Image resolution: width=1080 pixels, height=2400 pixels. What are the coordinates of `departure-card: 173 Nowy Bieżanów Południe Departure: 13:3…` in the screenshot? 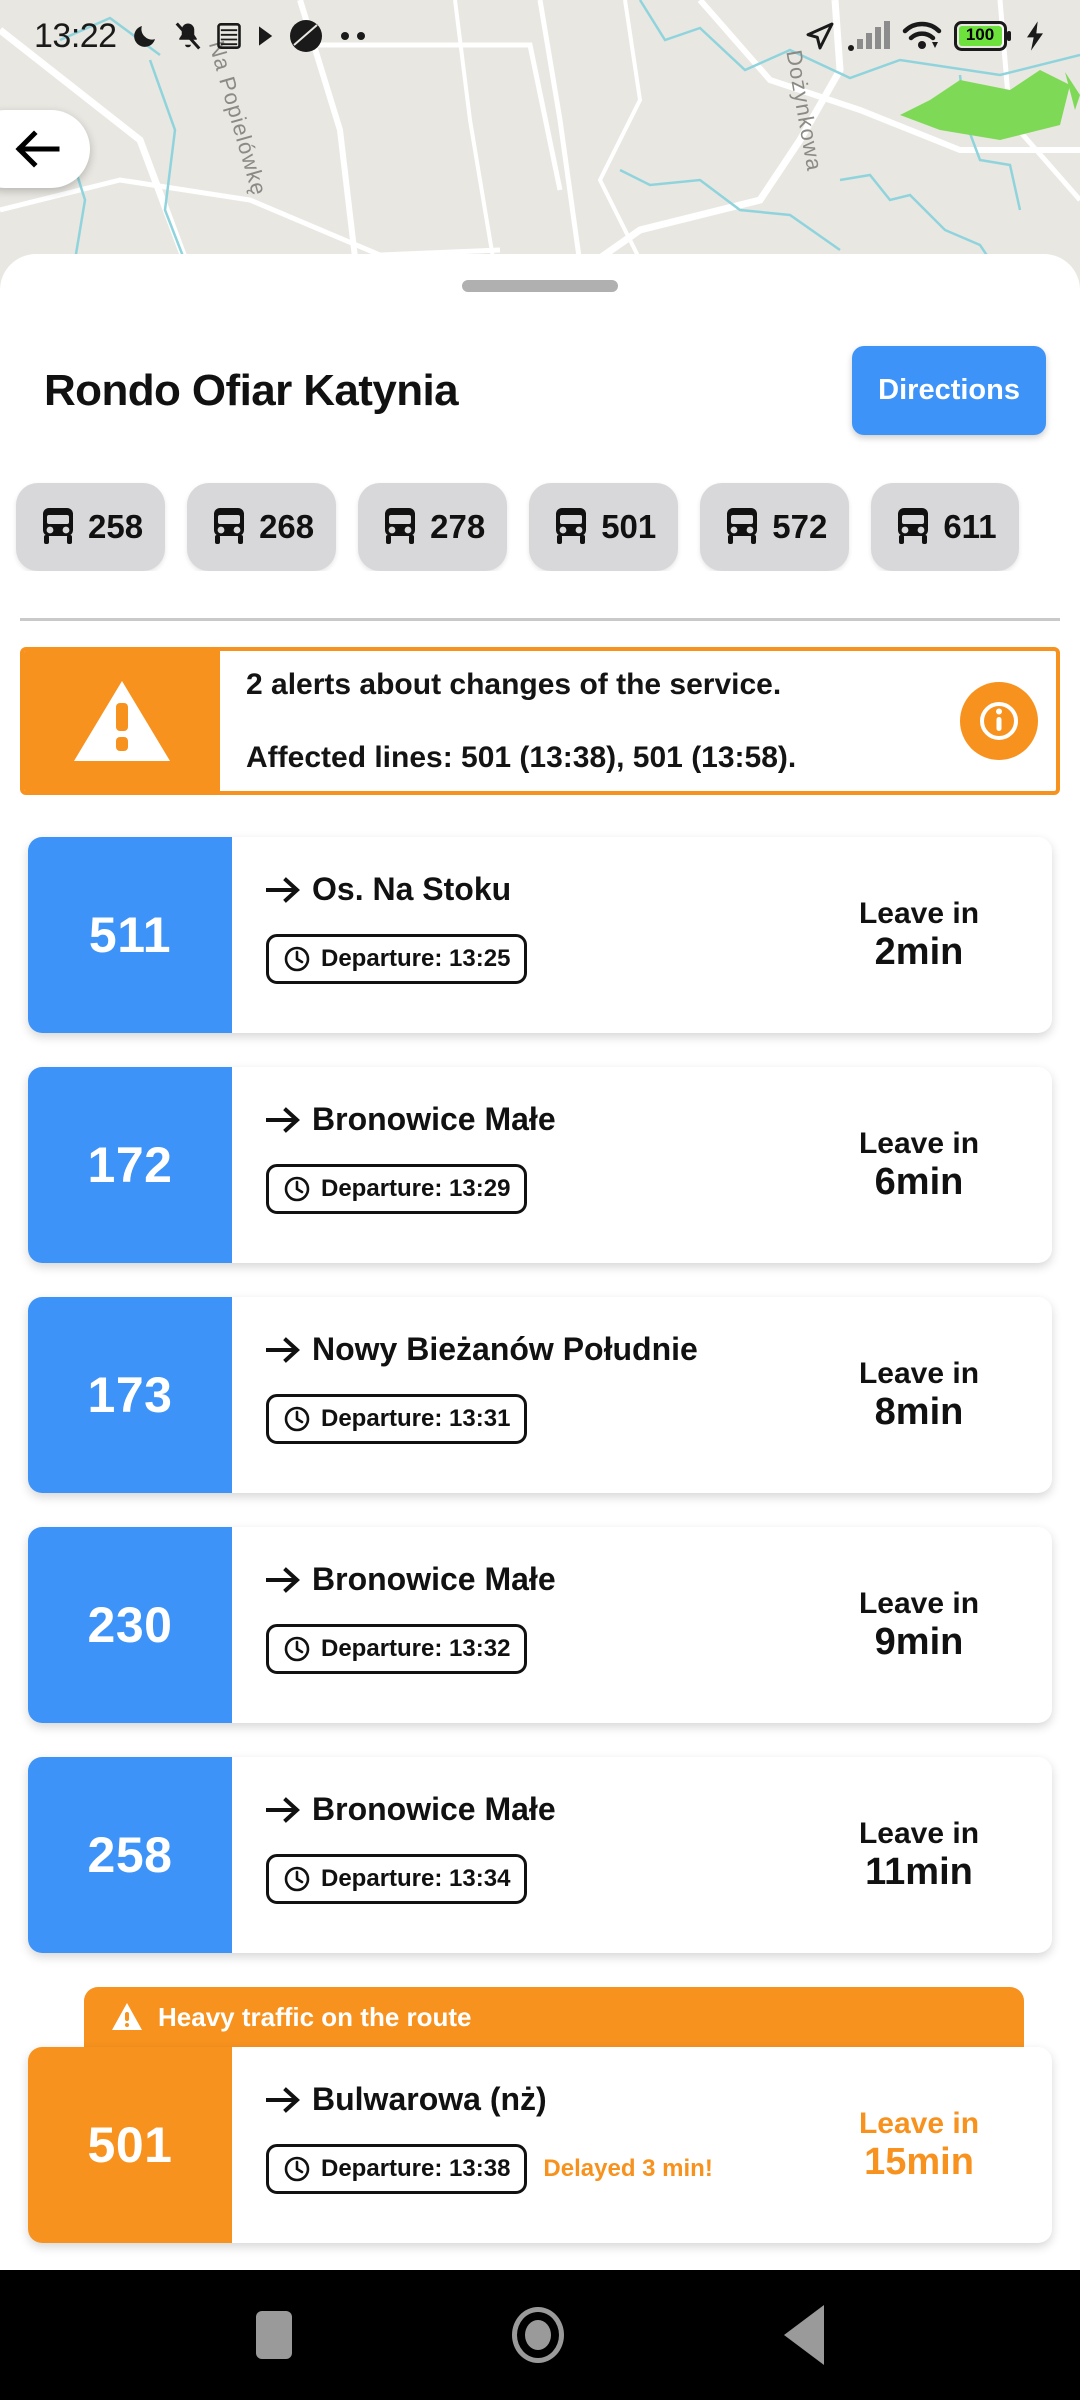 It's located at (540, 1395).